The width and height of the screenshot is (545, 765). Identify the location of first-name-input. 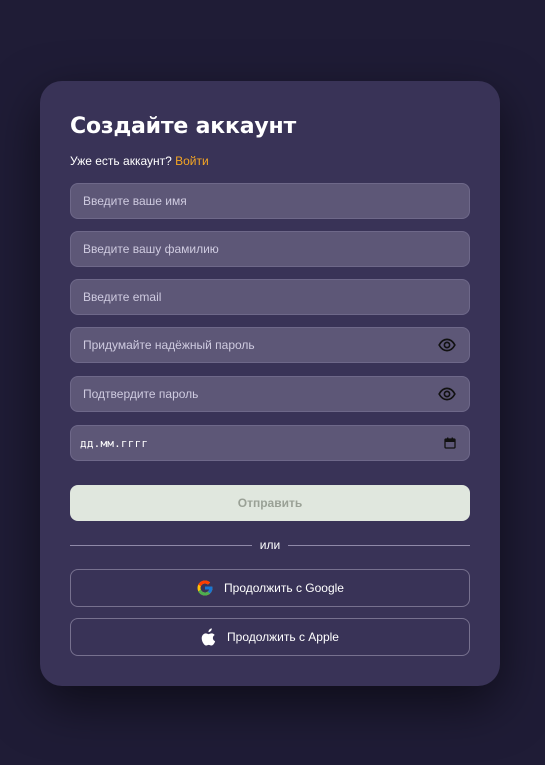
(270, 201).